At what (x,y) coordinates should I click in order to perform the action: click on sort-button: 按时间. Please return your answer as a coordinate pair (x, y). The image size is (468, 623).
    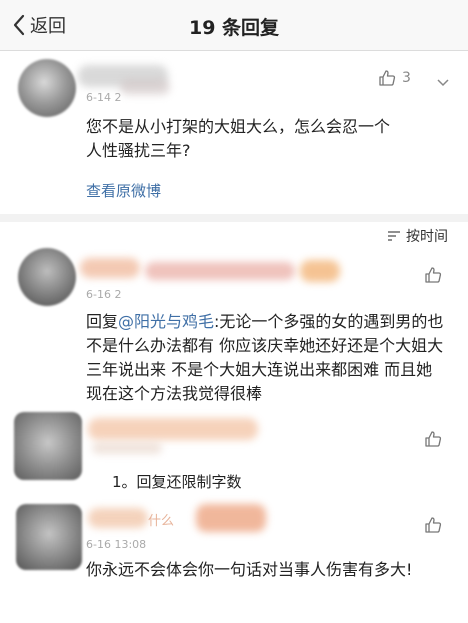
    Looking at the image, I should click on (417, 236).